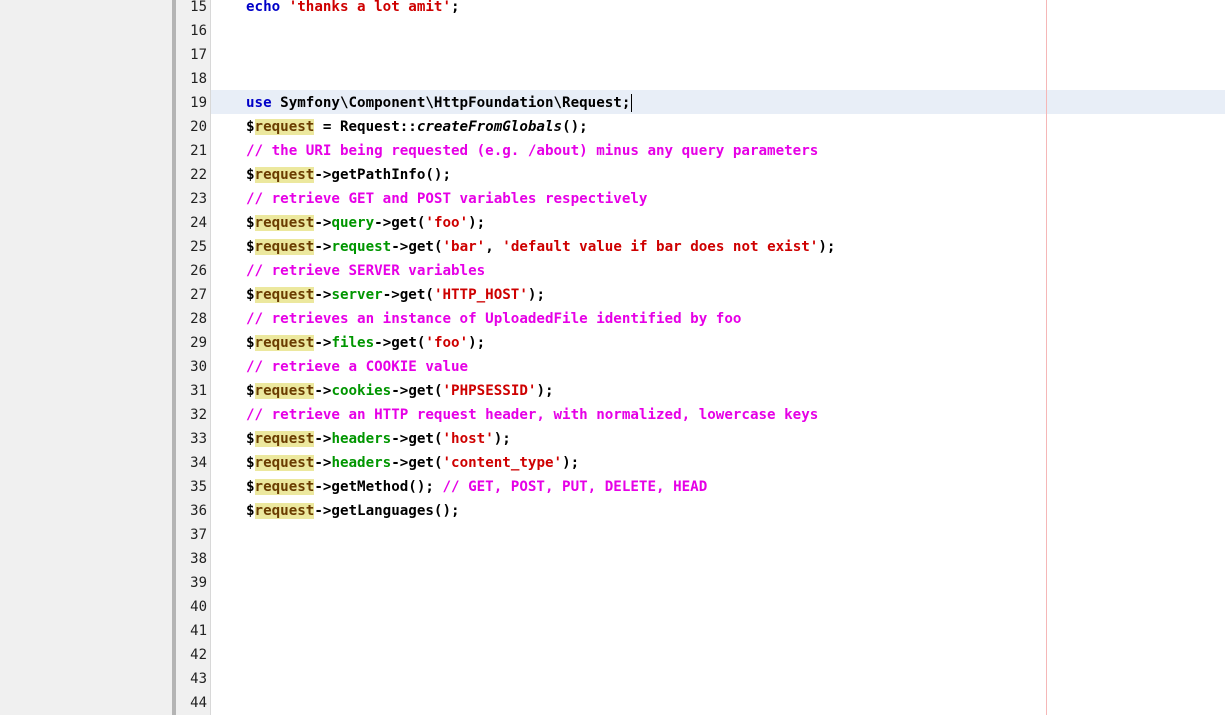  I want to click on code-text: $request->headers->get('content_type');, so click(412, 463).